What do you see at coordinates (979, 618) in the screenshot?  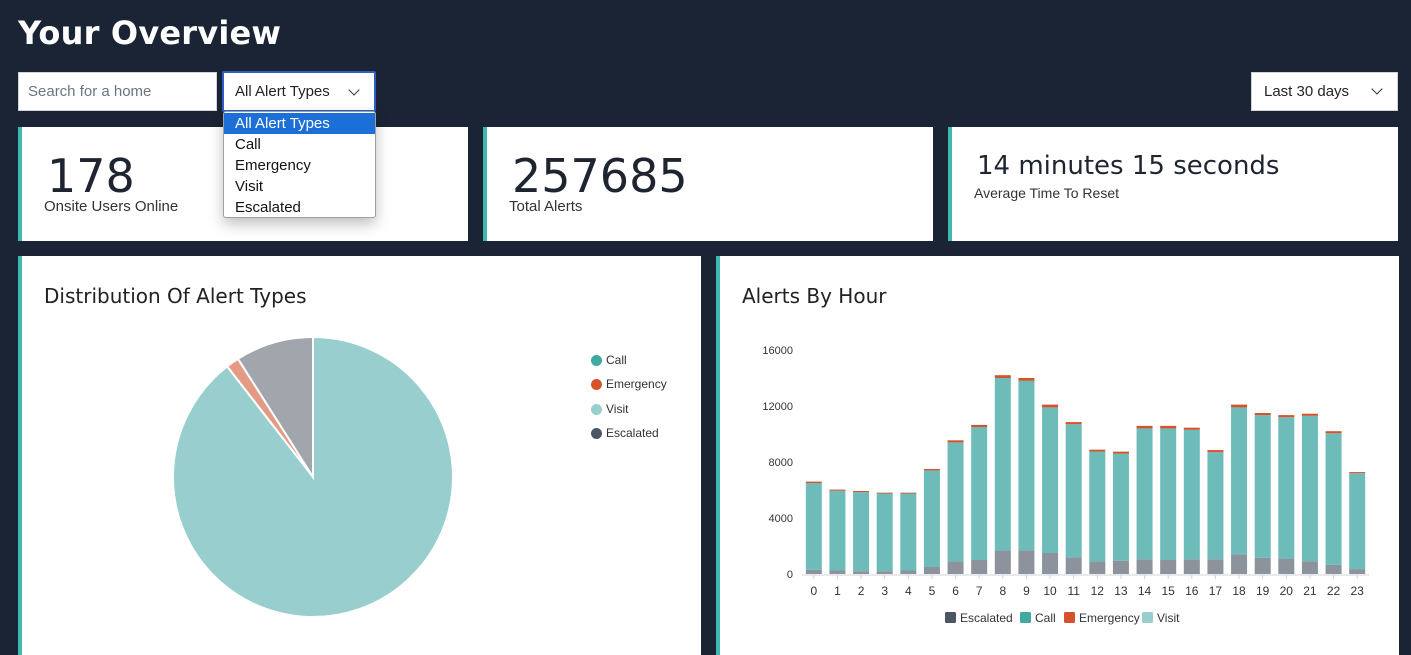 I see `bar-legend-escalated: Escalated` at bounding box center [979, 618].